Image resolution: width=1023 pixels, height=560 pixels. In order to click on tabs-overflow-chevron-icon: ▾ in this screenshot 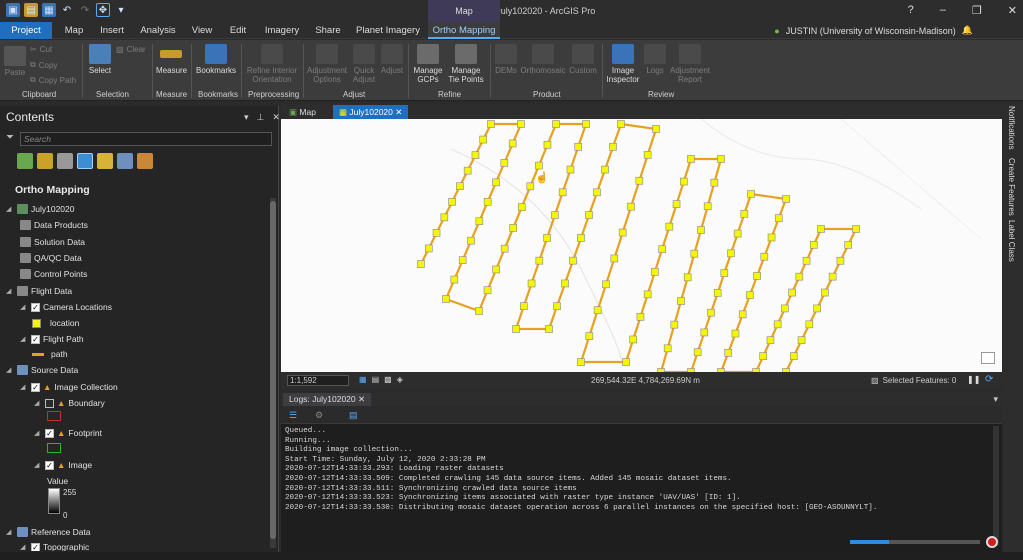, I will do `click(995, 399)`.